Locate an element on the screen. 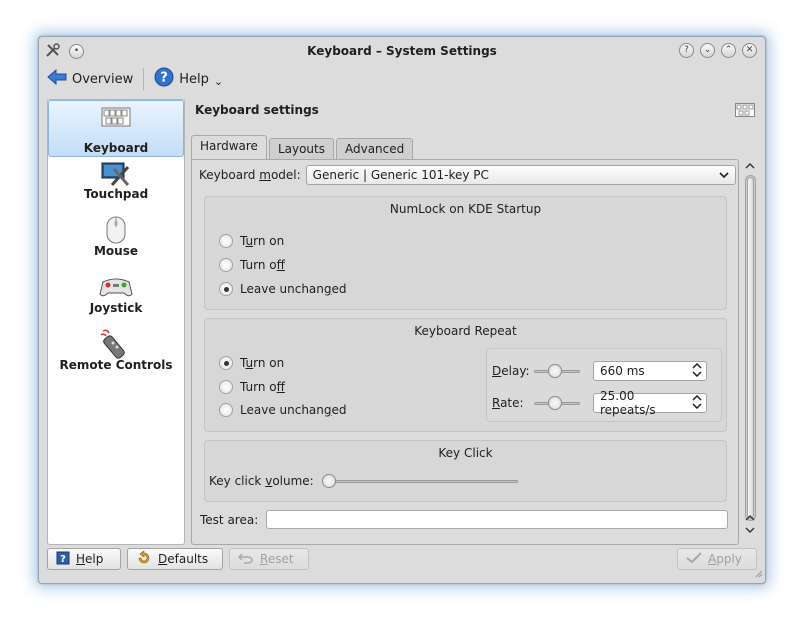 The height and width of the screenshot is (619, 804). window-title: Keyboard – System Settings is located at coordinates (402, 51).